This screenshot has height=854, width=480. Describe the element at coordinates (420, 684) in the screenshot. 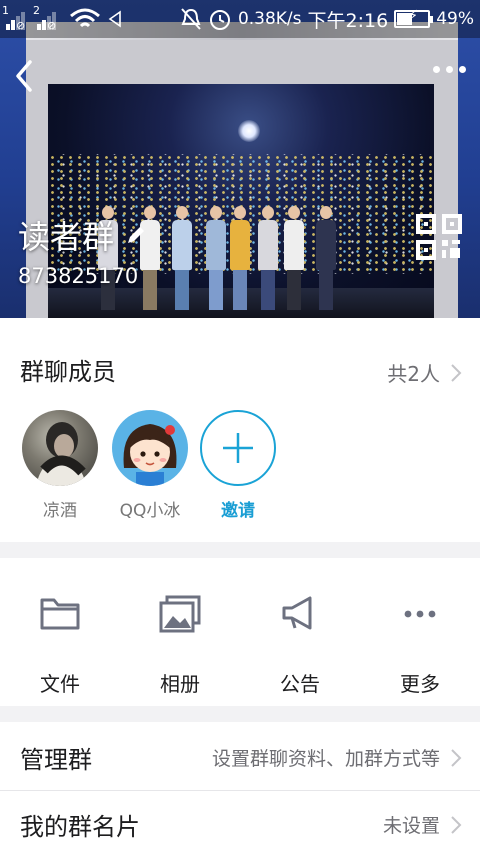

I see `action-label: 更多` at that location.